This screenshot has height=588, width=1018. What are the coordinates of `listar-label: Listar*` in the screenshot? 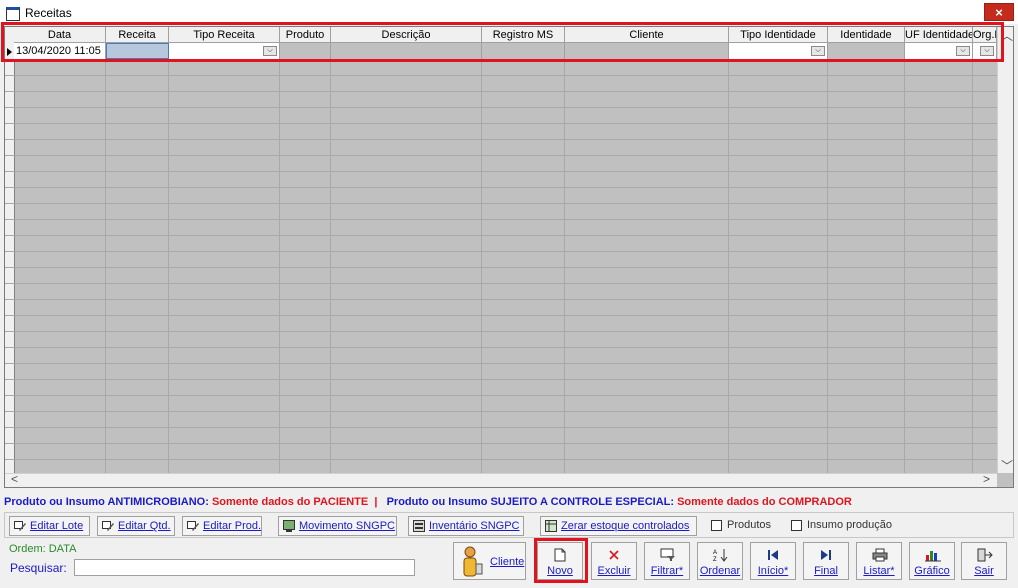 It's located at (879, 571).